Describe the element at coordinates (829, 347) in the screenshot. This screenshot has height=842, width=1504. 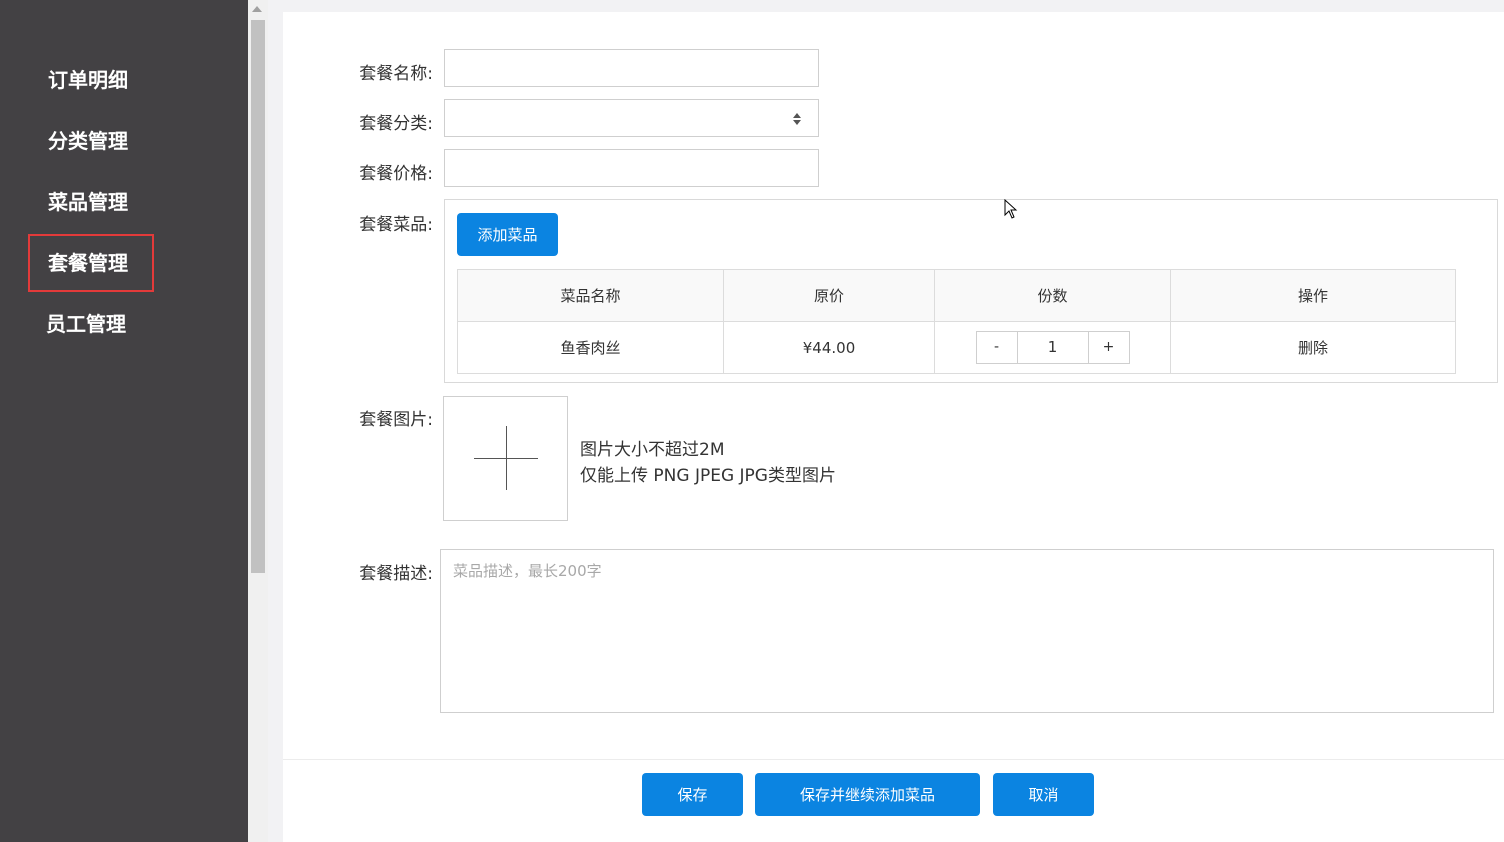
I see `dish-price-cell: ¥44.00` at that location.